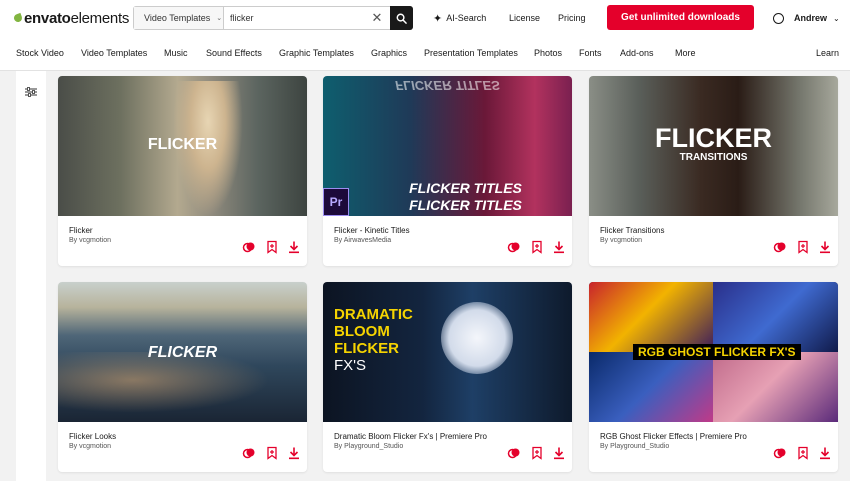 The height and width of the screenshot is (481, 850). I want to click on card-thumbnail: RGB GHOST FLICKER FX'S, so click(713, 352).